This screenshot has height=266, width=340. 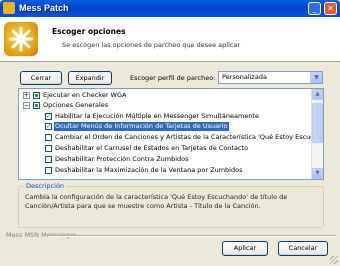 I want to click on profile-select: Personalizada ▼, so click(x=270, y=77).